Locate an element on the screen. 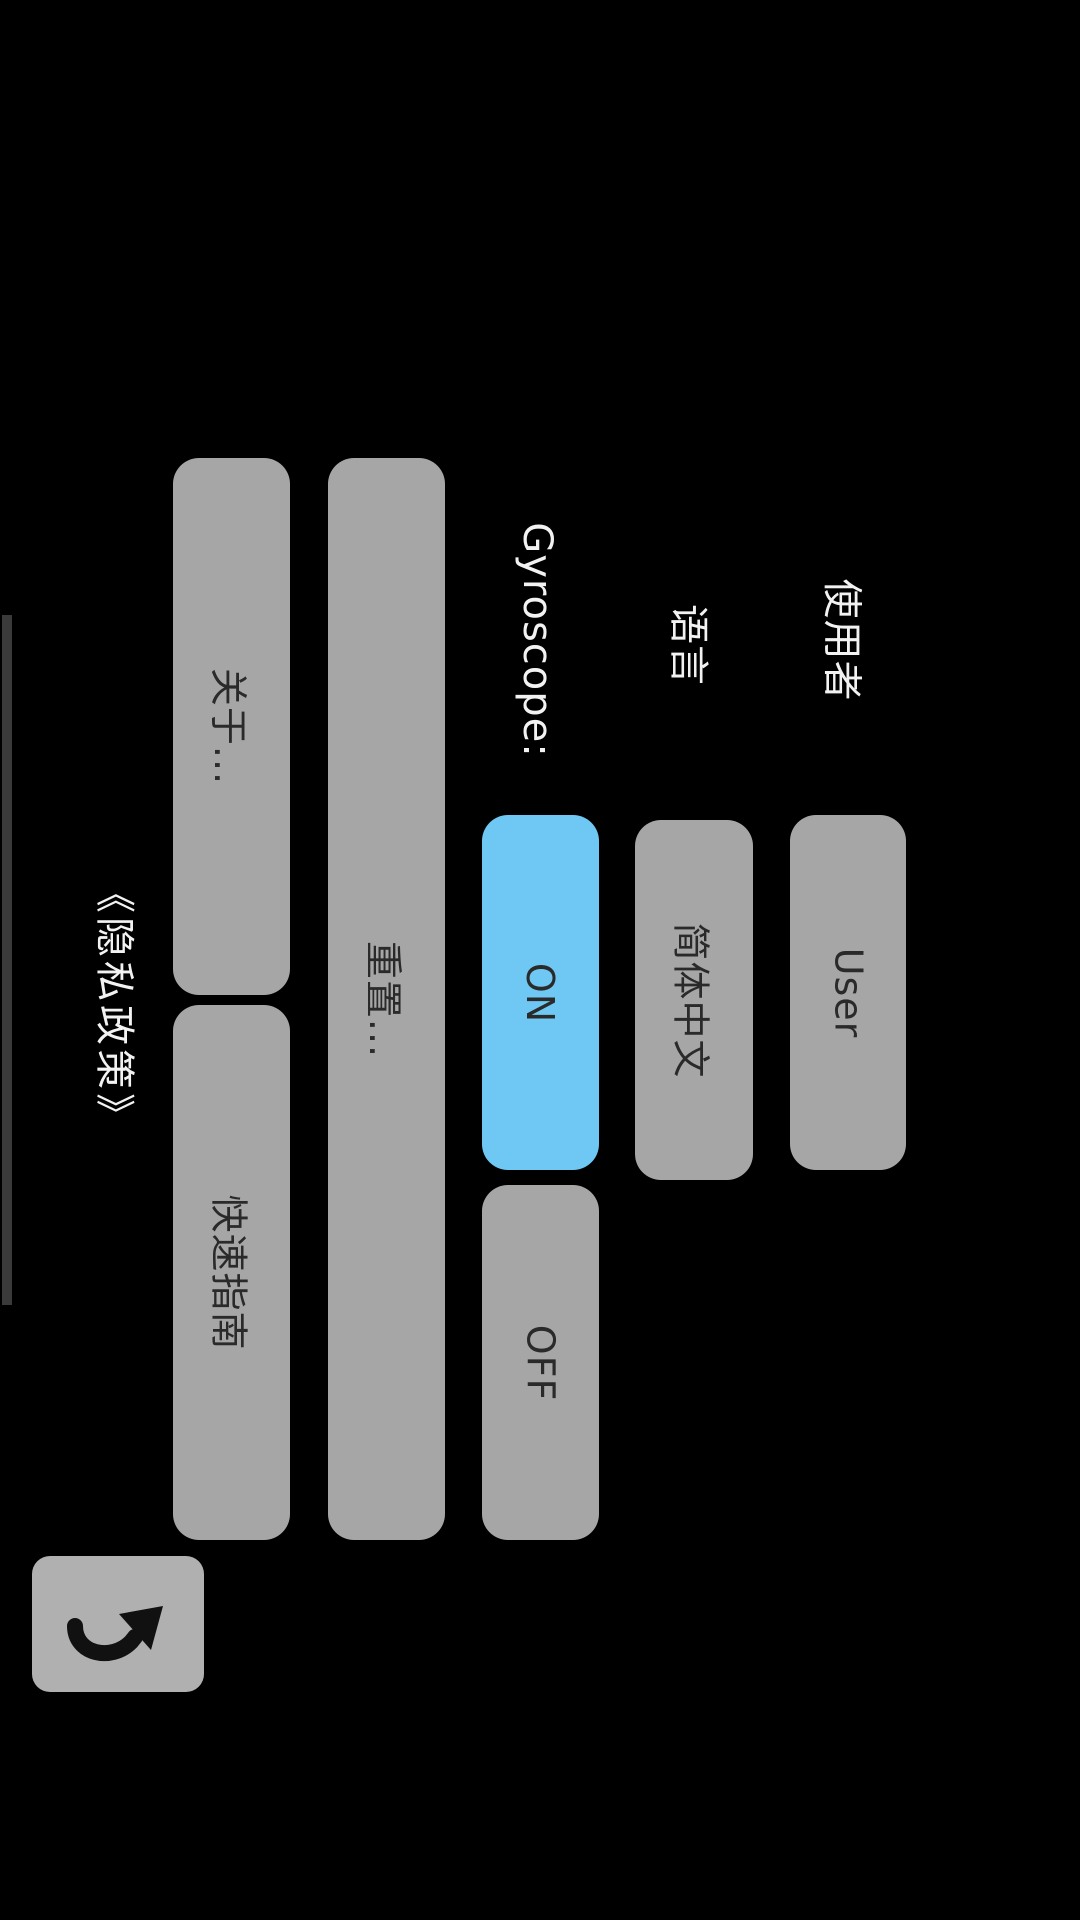 This screenshot has width=1080, height=1920. gyroscope-label: Gyroscope: is located at coordinates (537, 640).